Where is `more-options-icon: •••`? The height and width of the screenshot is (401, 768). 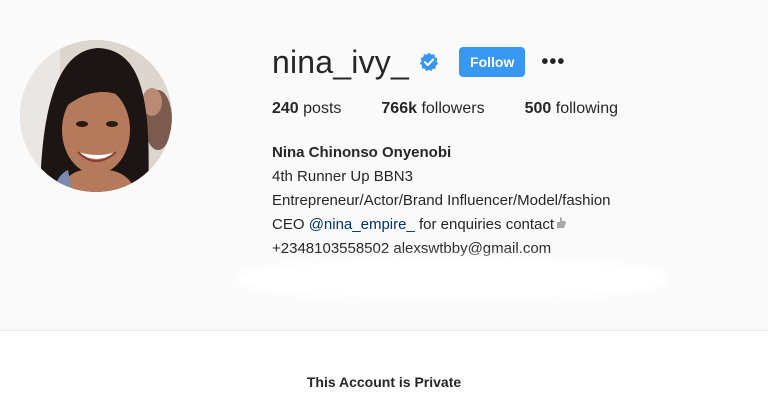 more-options-icon: ••• is located at coordinates (553, 62).